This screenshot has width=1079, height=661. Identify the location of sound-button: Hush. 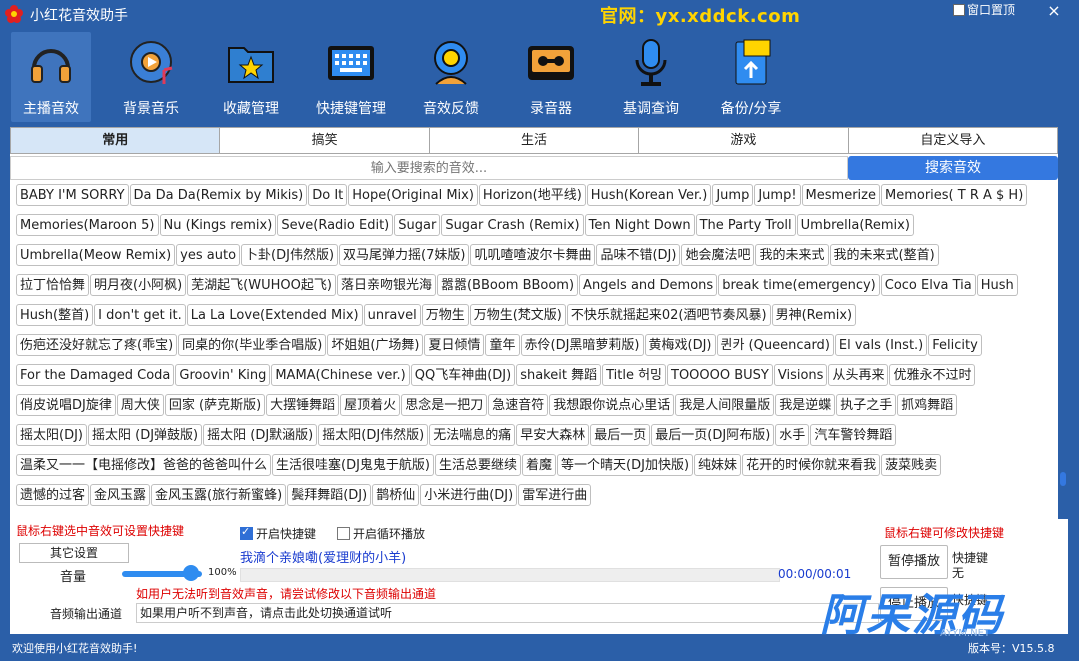
(997, 285).